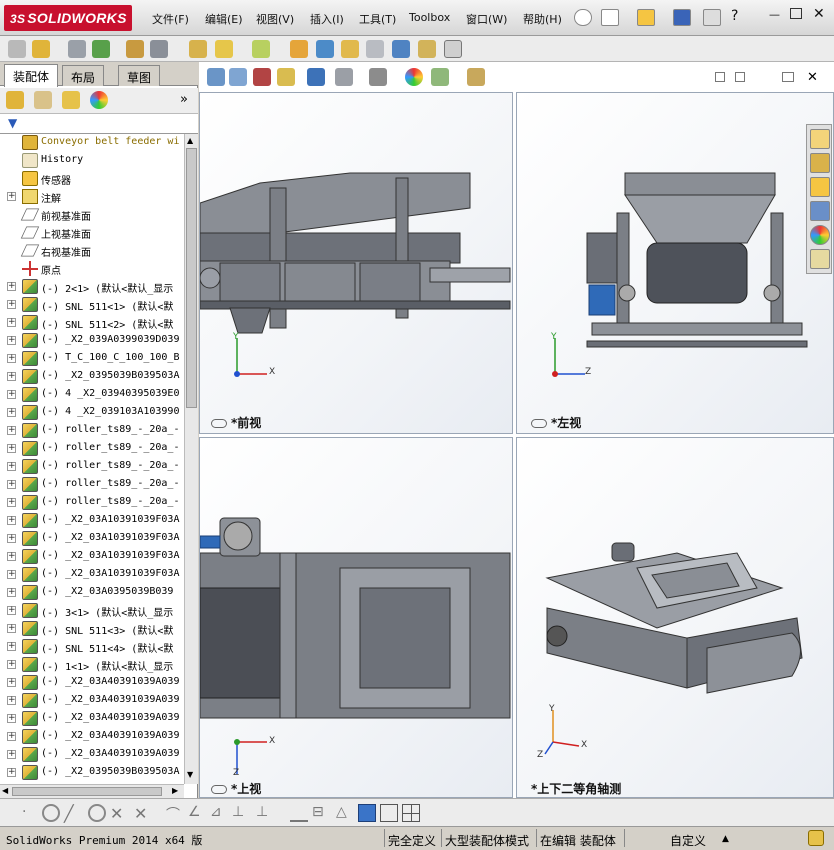 The image size is (834, 850). Describe the element at coordinates (377, 19) in the screenshot. I see `menu-tools: 工具(T)` at that location.